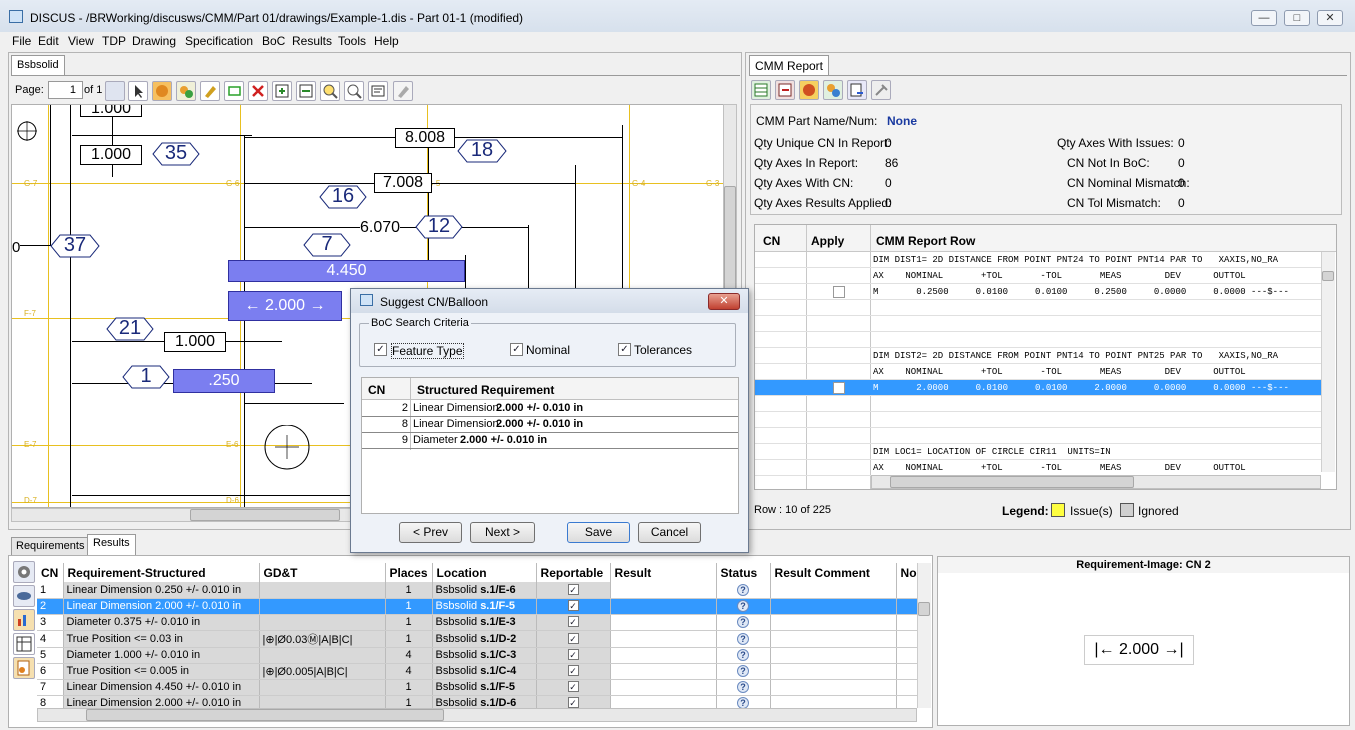 This screenshot has width=1355, height=730. Describe the element at coordinates (924, 635) in the screenshot. I see `results-vertical-scrollbar` at that location.